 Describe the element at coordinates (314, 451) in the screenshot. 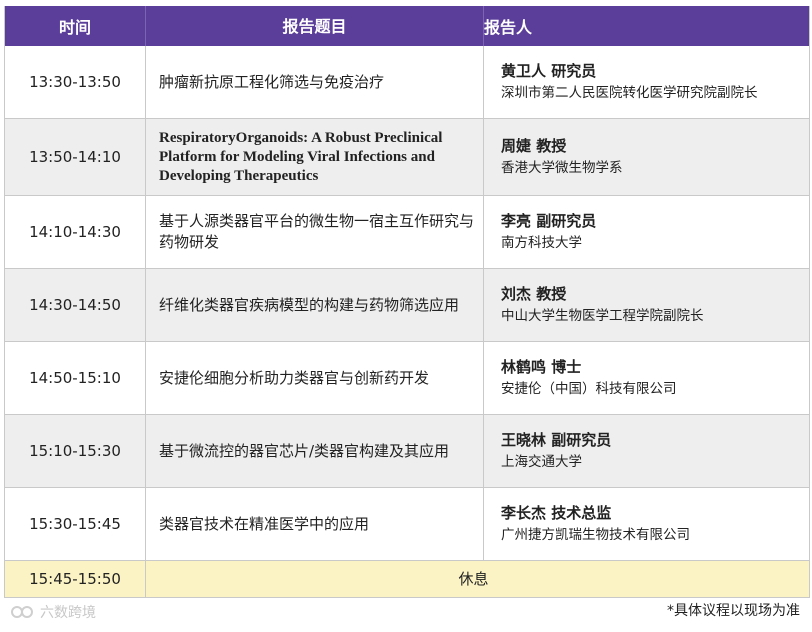

I see `topic-cell: 基于微流控的器官芯片/类器官构建及其应用` at that location.